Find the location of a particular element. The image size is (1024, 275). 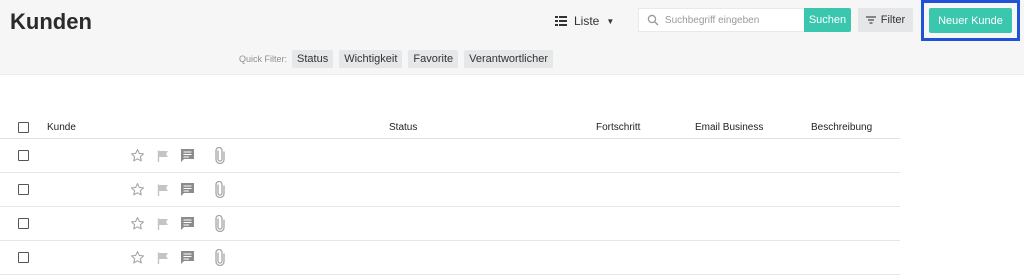

new-button-highlight: Neuer Kunde is located at coordinates (970, 20).